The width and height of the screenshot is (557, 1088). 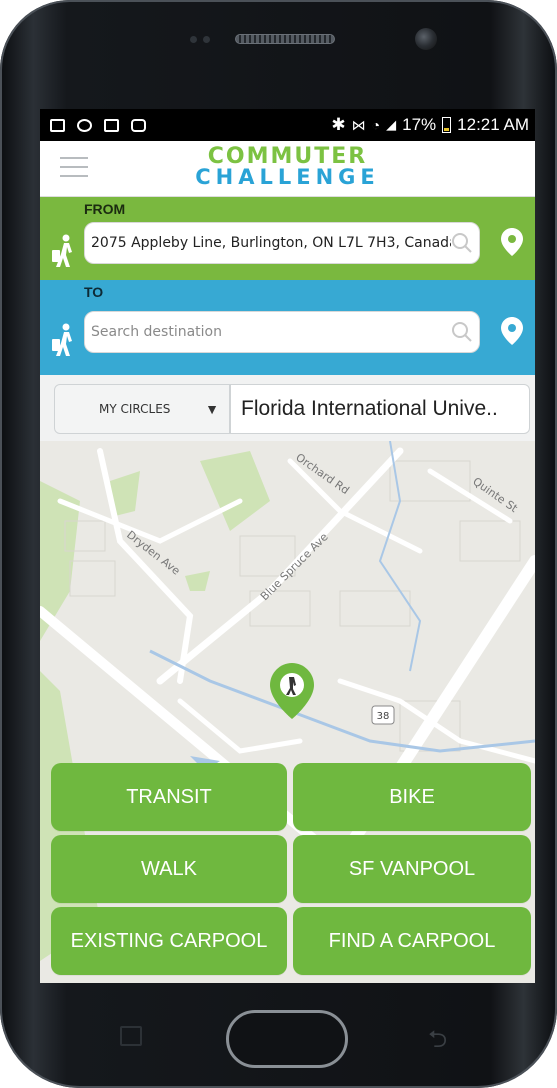 I want to click on from-field, so click(x=282, y=243).